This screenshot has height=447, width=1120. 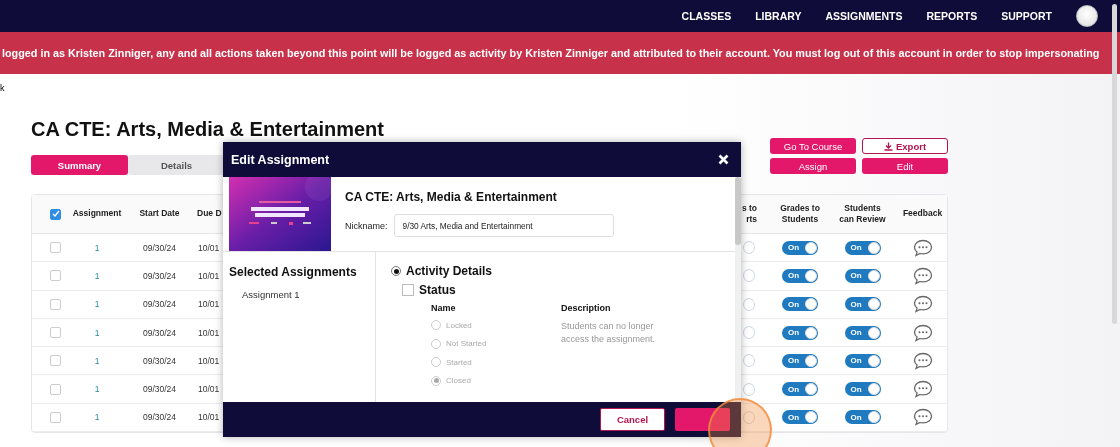 I want to click on close-icon, so click(x=723, y=159).